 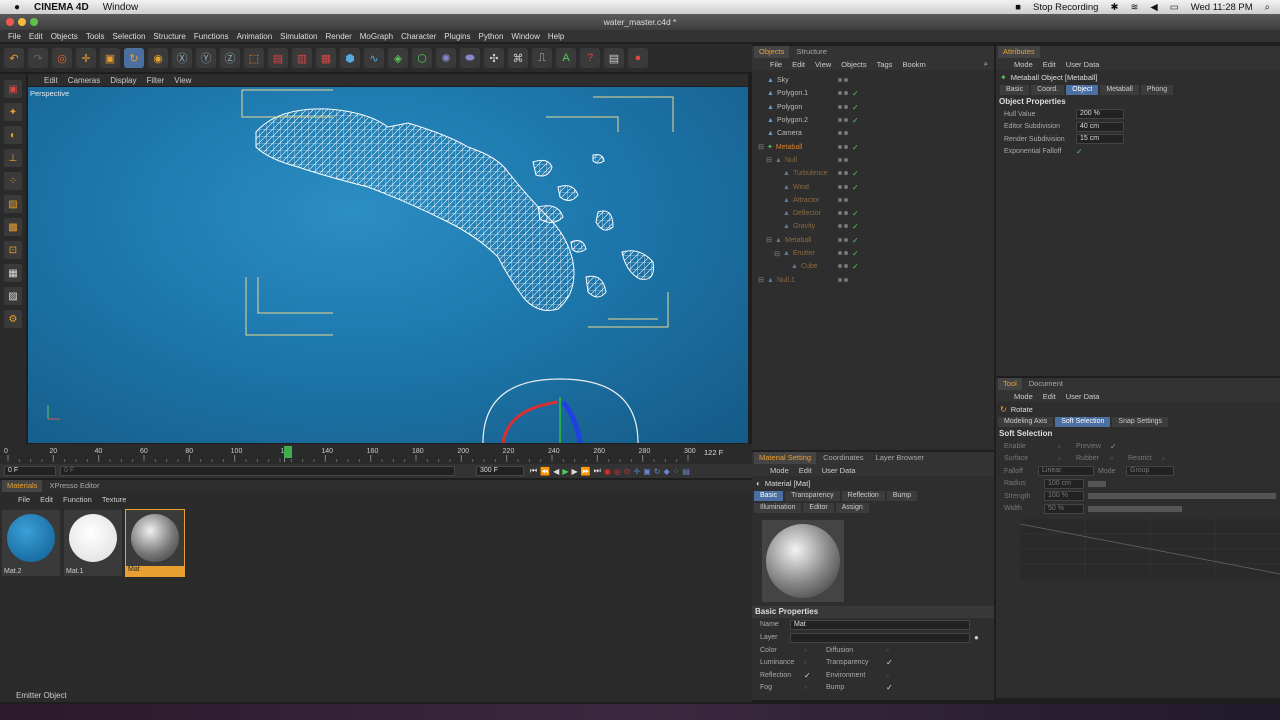 What do you see at coordinates (811, 52) in the screenshot?
I see `tab-structure: Structure` at bounding box center [811, 52].